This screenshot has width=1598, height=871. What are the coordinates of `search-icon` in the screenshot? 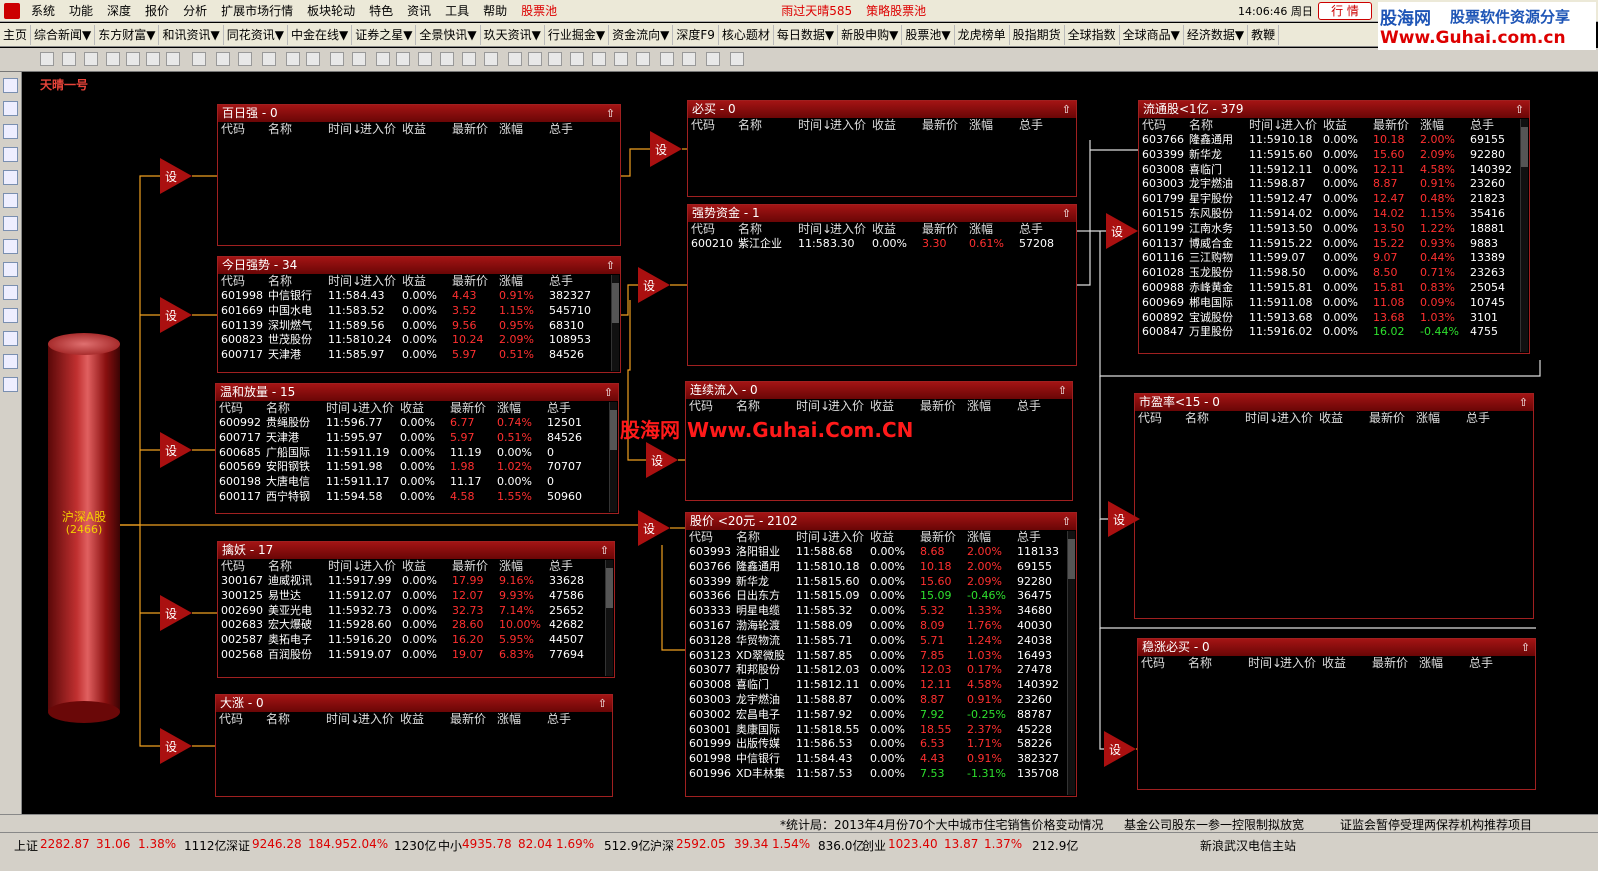 It's located at (10, 384).